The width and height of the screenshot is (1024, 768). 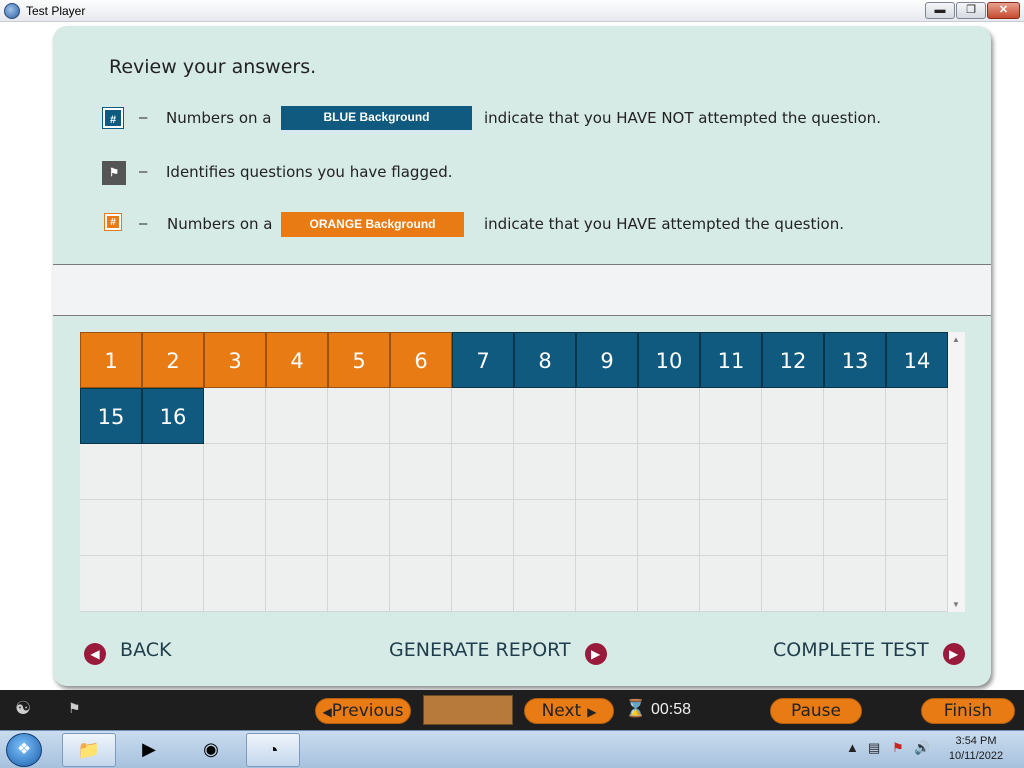 What do you see at coordinates (636, 708) in the screenshot?
I see `hourglass-icon: ⌛` at bounding box center [636, 708].